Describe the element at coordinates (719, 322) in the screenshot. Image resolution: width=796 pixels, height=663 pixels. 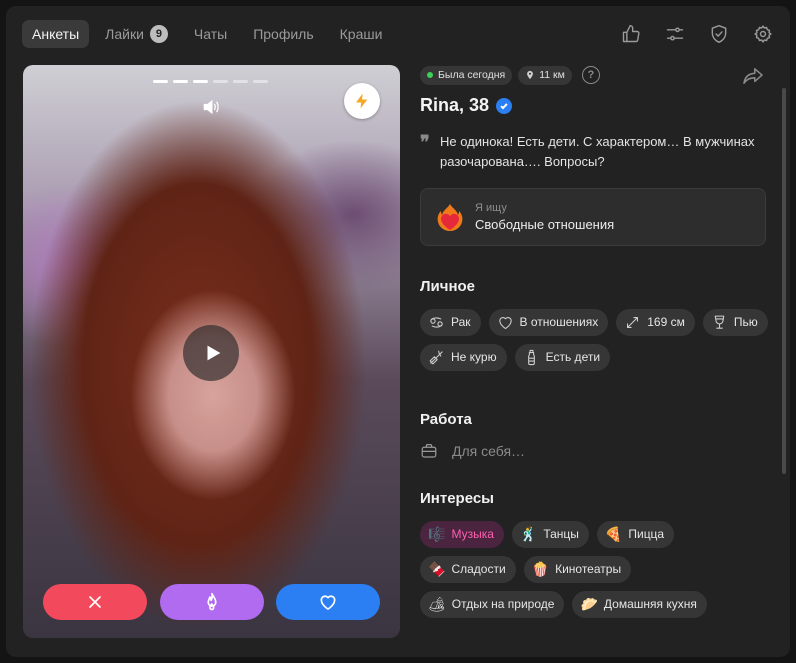
I see `wine-glass-icon` at that location.